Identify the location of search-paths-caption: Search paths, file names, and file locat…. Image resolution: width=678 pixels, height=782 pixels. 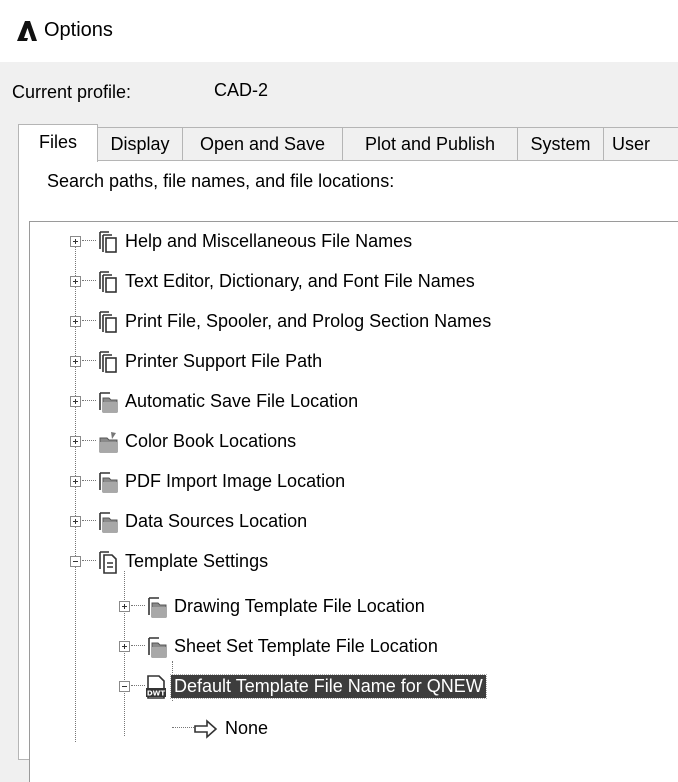
(221, 181).